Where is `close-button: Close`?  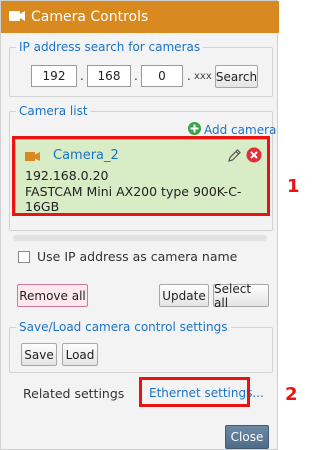 close-button: Close is located at coordinates (247, 437).